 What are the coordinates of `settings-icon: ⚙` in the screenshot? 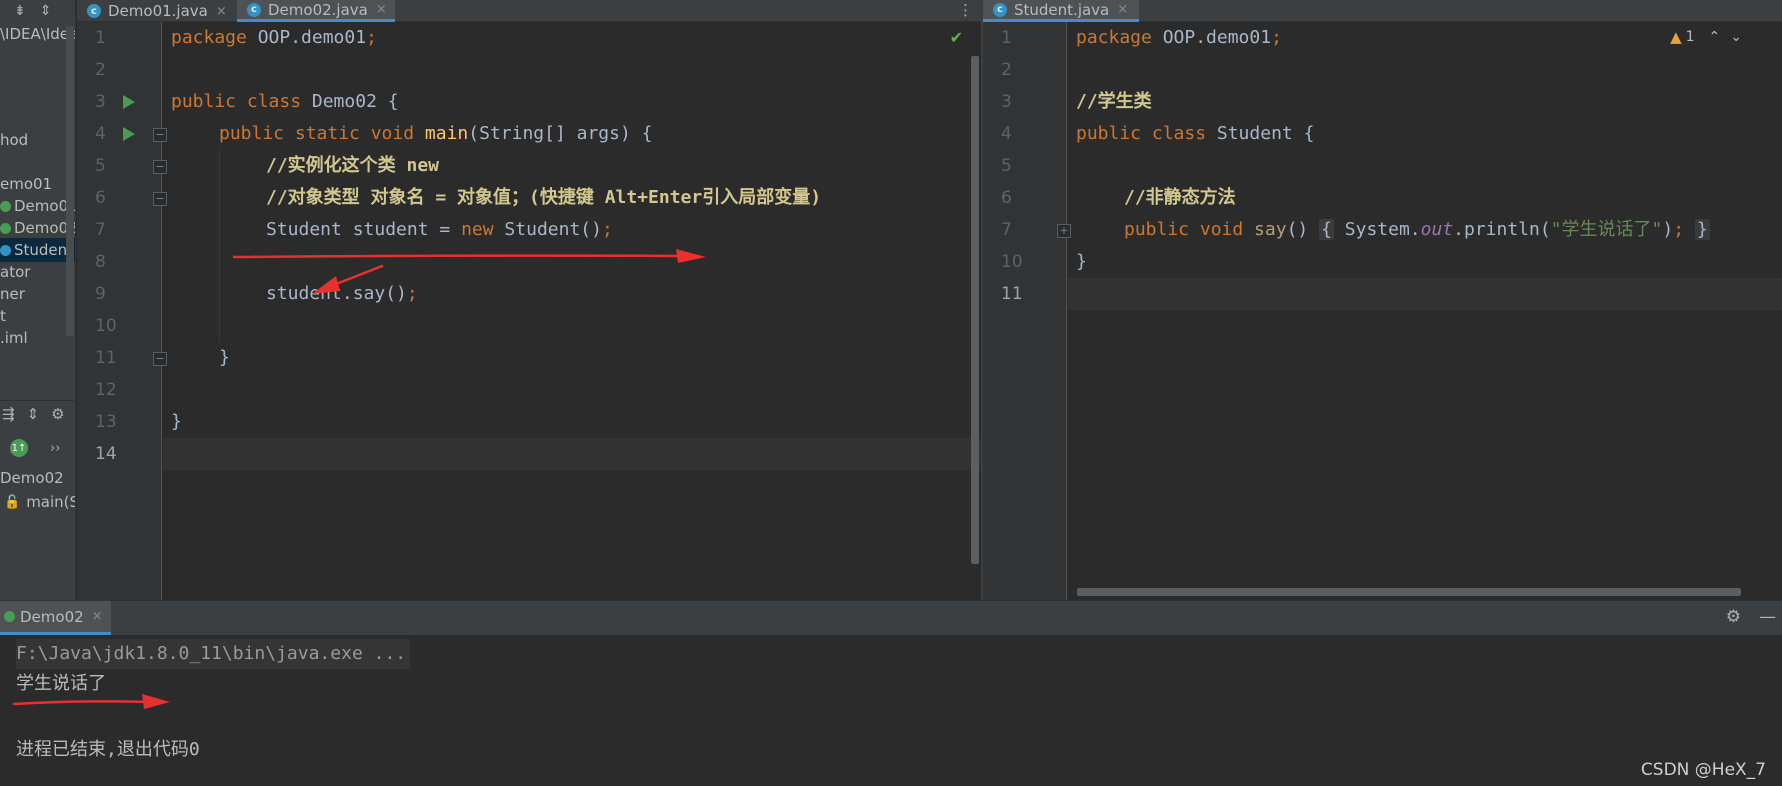 It's located at (57, 414).